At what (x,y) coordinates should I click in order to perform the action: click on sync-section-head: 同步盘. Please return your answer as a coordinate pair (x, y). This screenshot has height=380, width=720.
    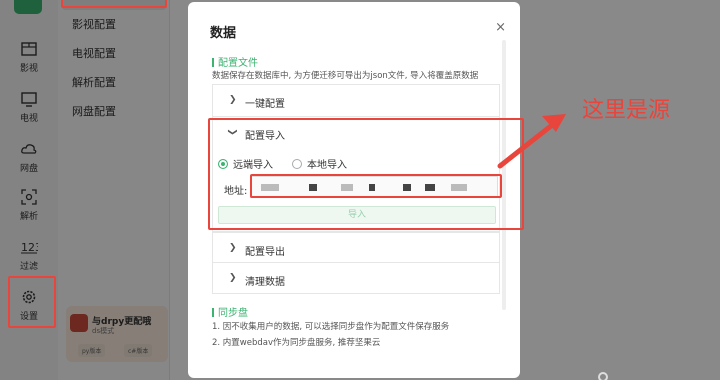
    Looking at the image, I should click on (230, 311).